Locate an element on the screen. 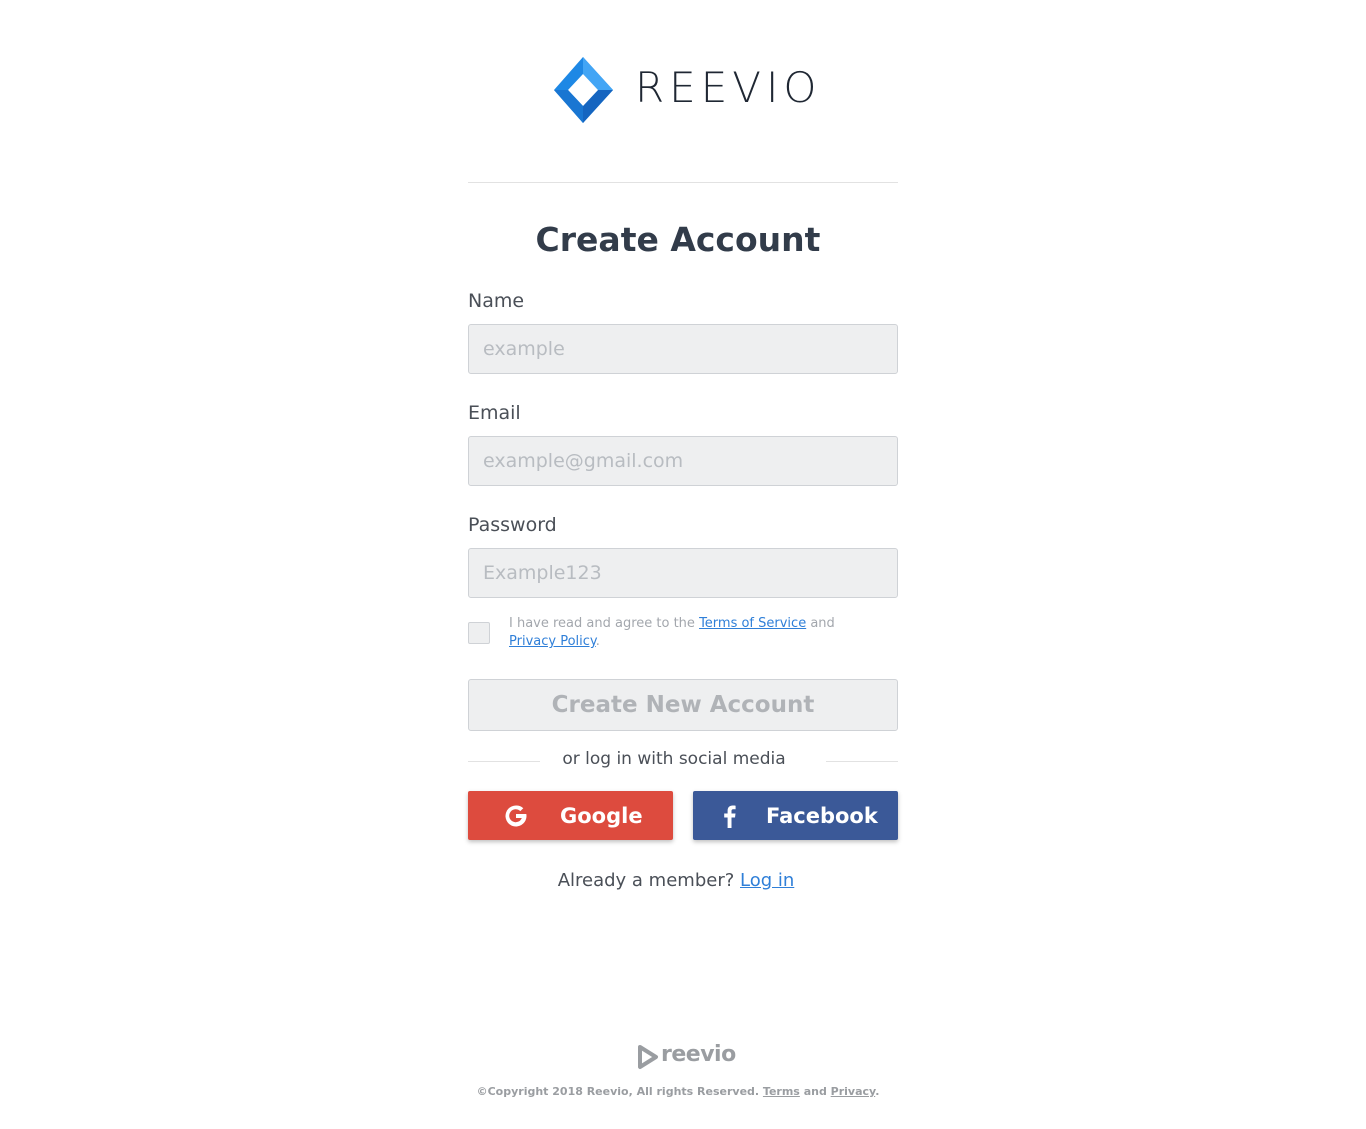  facebook-label: Facebook is located at coordinates (822, 816).